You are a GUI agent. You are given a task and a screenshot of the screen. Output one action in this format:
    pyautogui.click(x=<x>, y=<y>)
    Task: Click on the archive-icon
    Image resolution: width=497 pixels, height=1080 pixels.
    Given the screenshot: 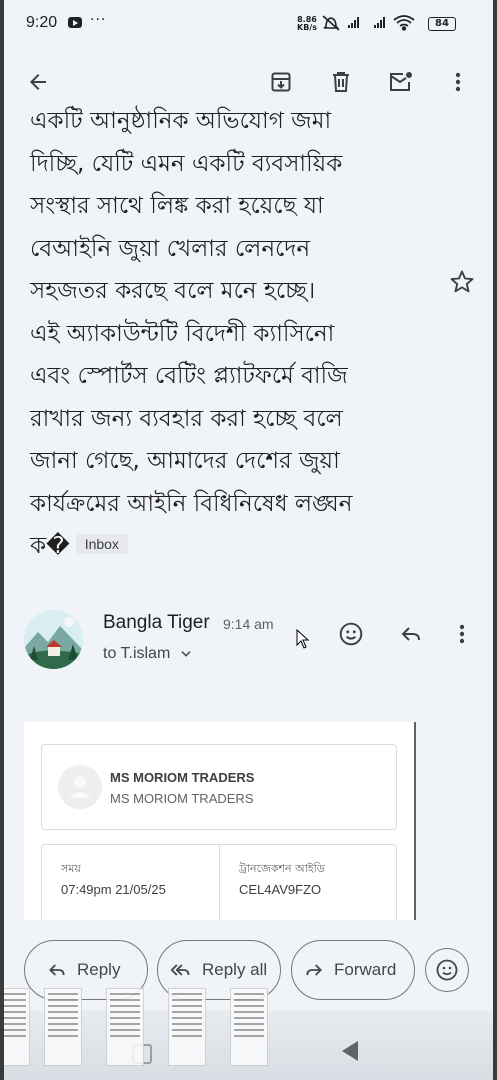 What is the action you would take?
    pyautogui.click(x=281, y=82)
    